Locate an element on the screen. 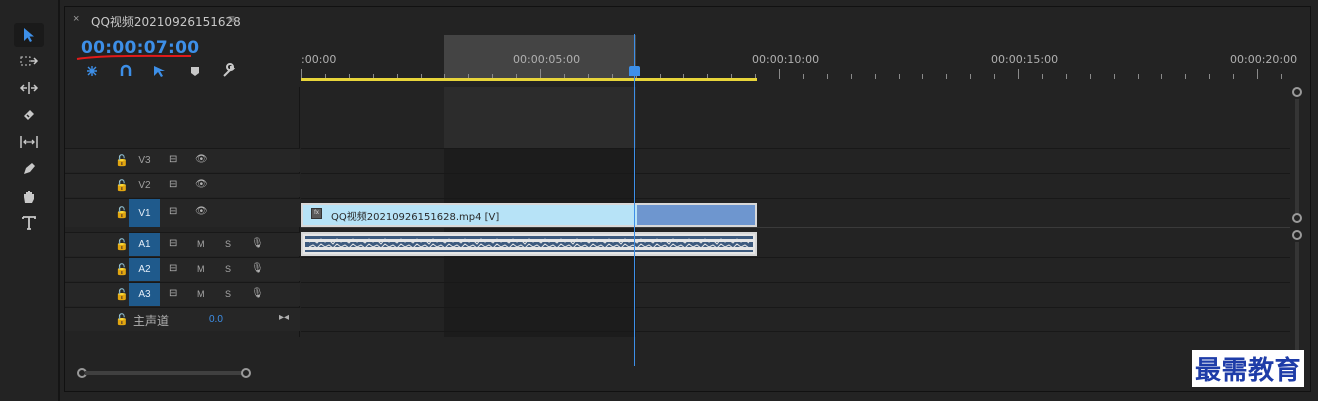  work-area-bar is located at coordinates (529, 79).